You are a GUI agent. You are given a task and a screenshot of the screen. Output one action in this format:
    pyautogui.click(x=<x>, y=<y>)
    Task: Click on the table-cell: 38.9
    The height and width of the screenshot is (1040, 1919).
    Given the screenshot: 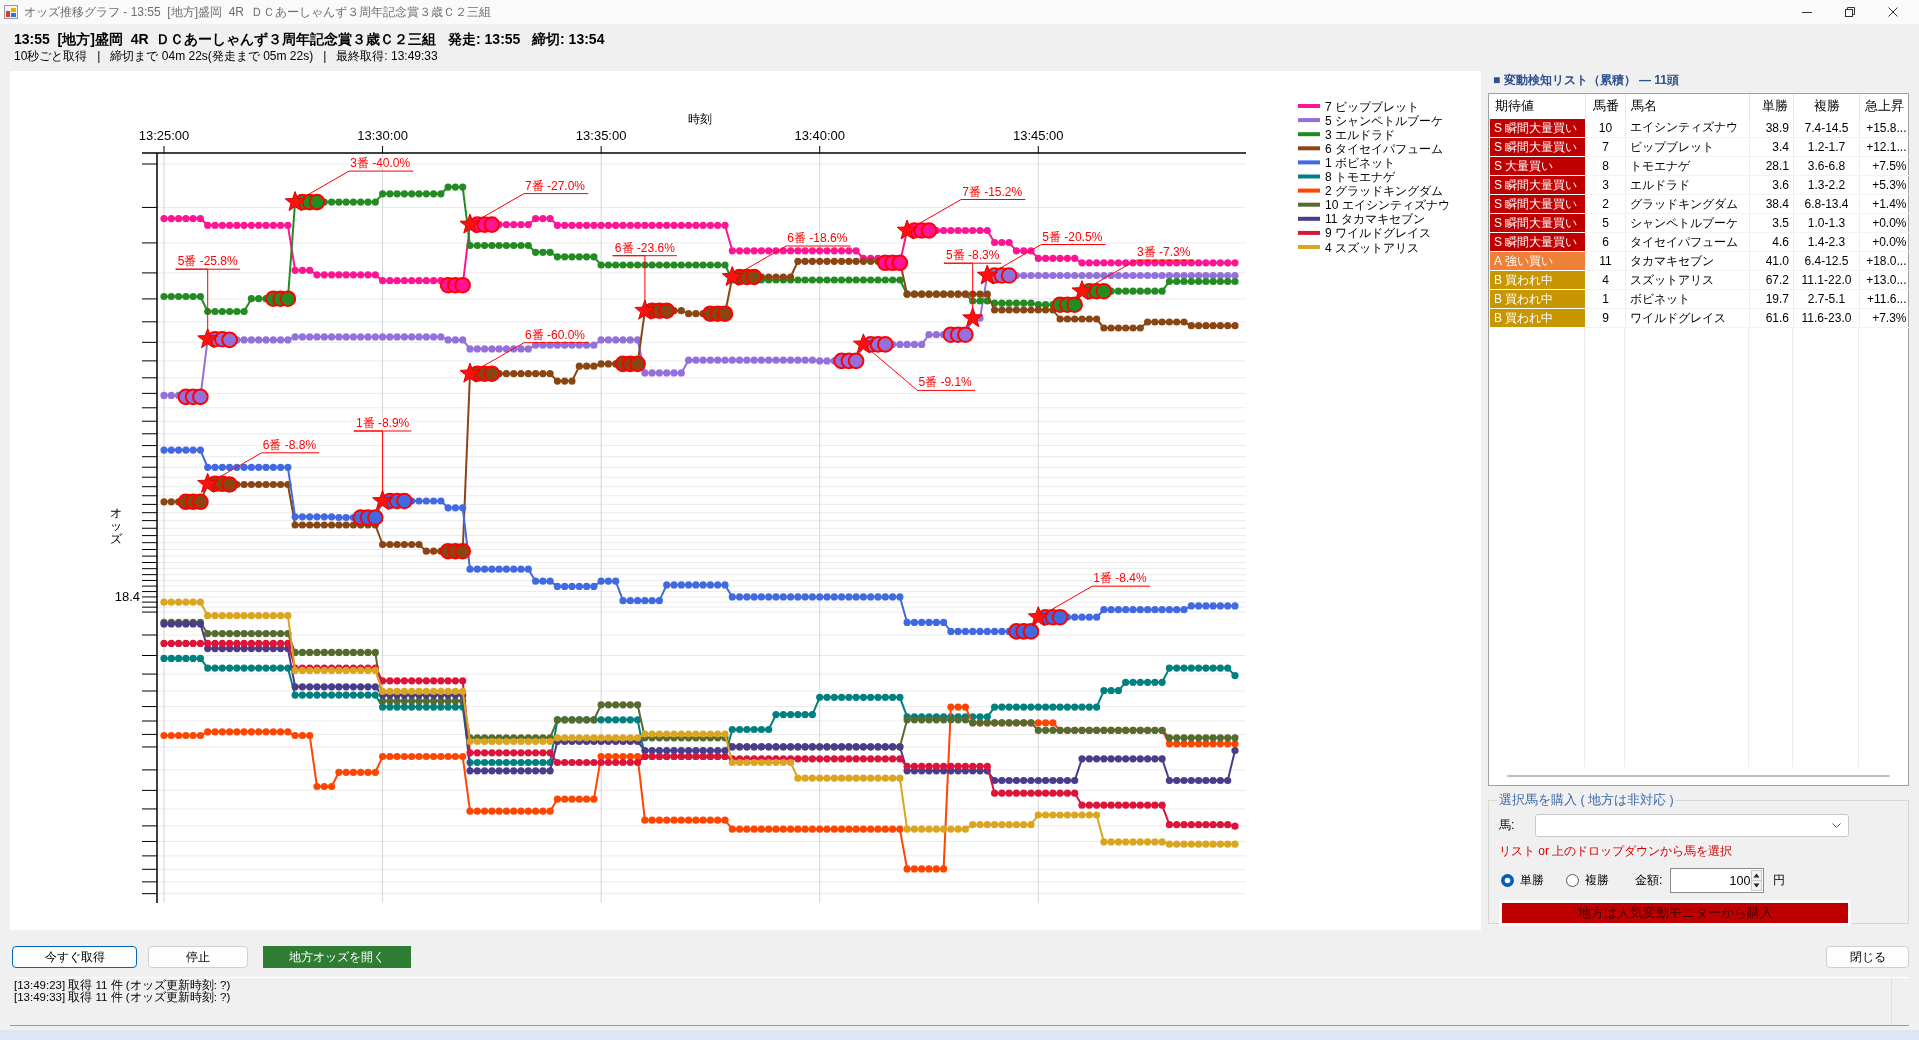 What is the action you would take?
    pyautogui.click(x=1771, y=128)
    